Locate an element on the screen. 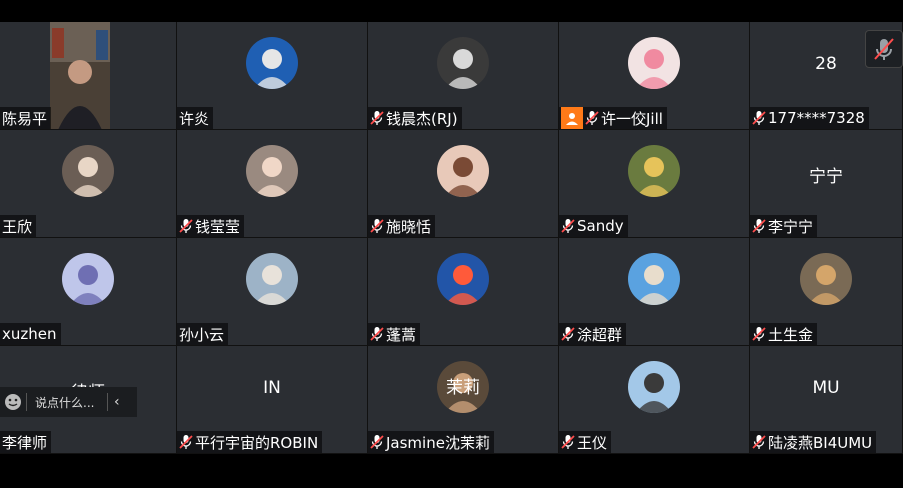  participant-tile: 茉莉 Jasmine沈茉莉 is located at coordinates (463, 400).